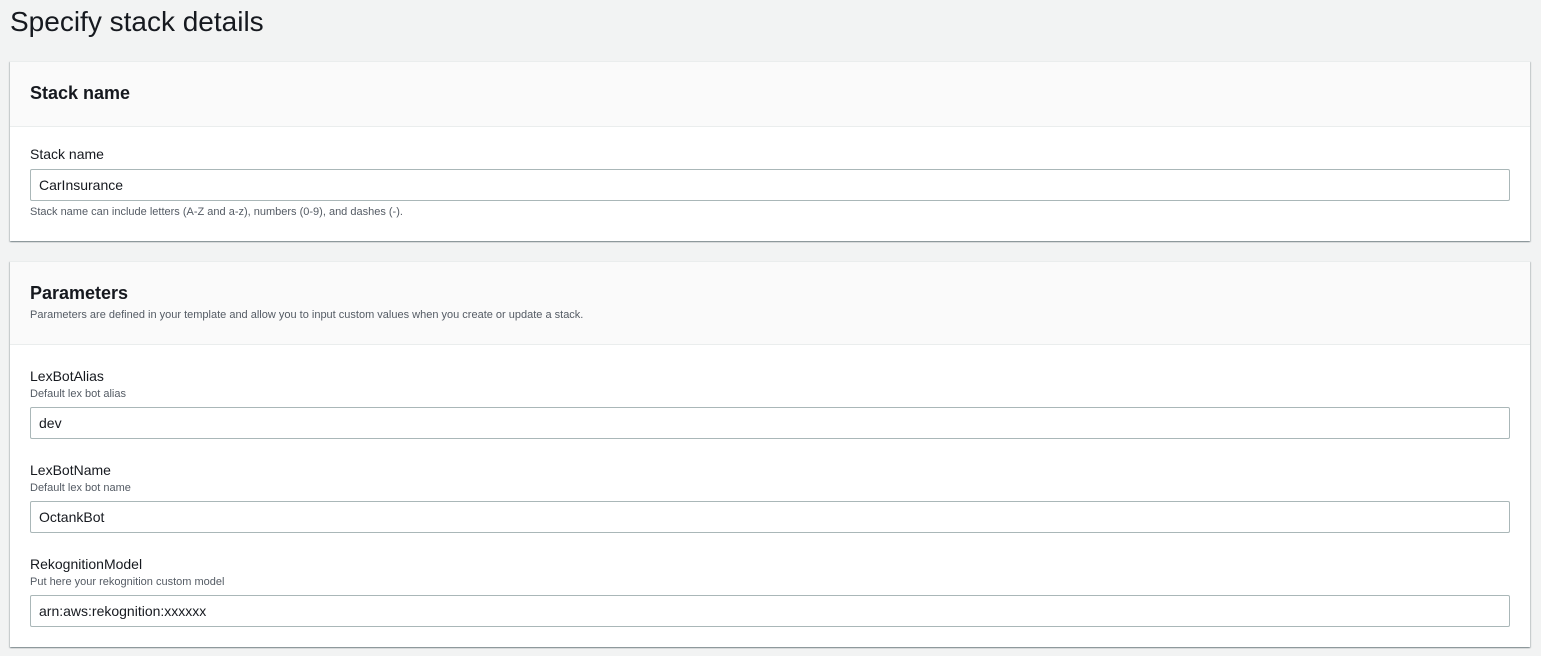 The width and height of the screenshot is (1541, 656). What do you see at coordinates (70, 470) in the screenshot?
I see `lexbotname-label: LexBotName` at bounding box center [70, 470].